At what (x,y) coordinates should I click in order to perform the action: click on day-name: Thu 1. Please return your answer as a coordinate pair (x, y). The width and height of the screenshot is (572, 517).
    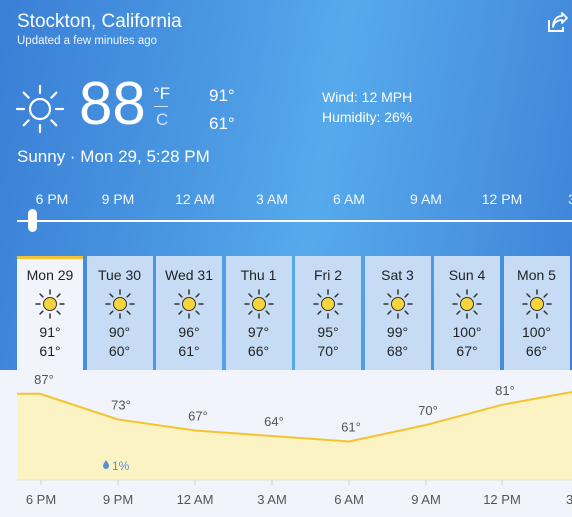
    Looking at the image, I should click on (258, 275).